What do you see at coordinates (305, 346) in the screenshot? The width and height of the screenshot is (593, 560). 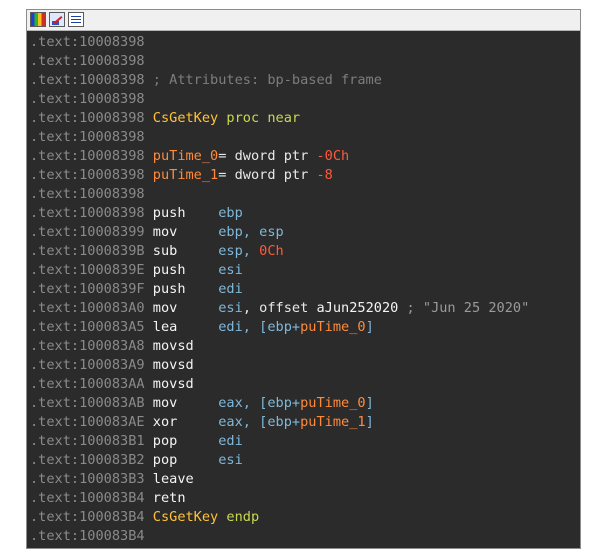 I see `code-line: .text:100083A8 movsd` at bounding box center [305, 346].